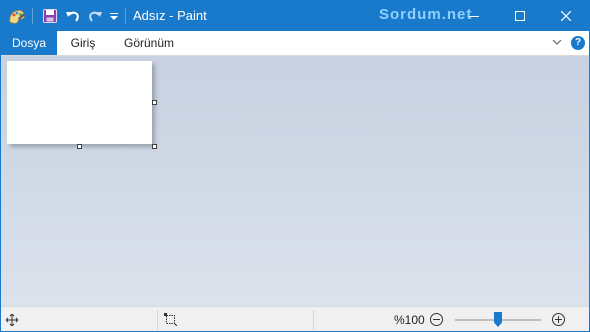 This screenshot has height=332, width=590. Describe the element at coordinates (73, 16) in the screenshot. I see `undo-icon` at that location.